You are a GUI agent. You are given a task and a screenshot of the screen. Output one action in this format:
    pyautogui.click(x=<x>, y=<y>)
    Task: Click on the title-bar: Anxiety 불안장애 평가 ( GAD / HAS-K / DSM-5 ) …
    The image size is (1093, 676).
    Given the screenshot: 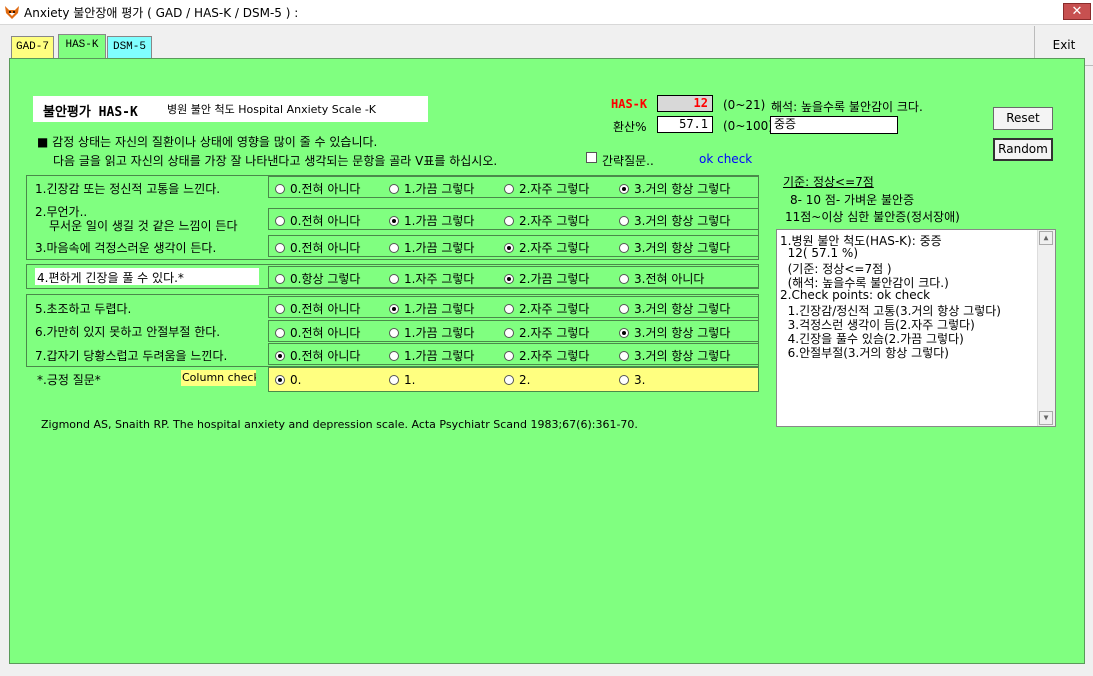 What is the action you would take?
    pyautogui.click(x=546, y=12)
    